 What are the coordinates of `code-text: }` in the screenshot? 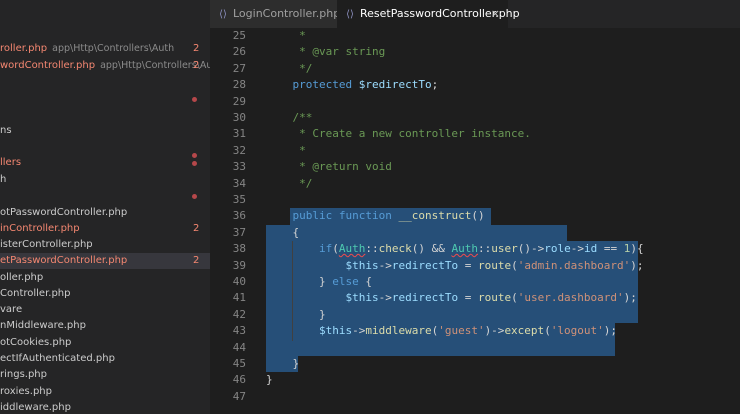 It's located at (269, 380).